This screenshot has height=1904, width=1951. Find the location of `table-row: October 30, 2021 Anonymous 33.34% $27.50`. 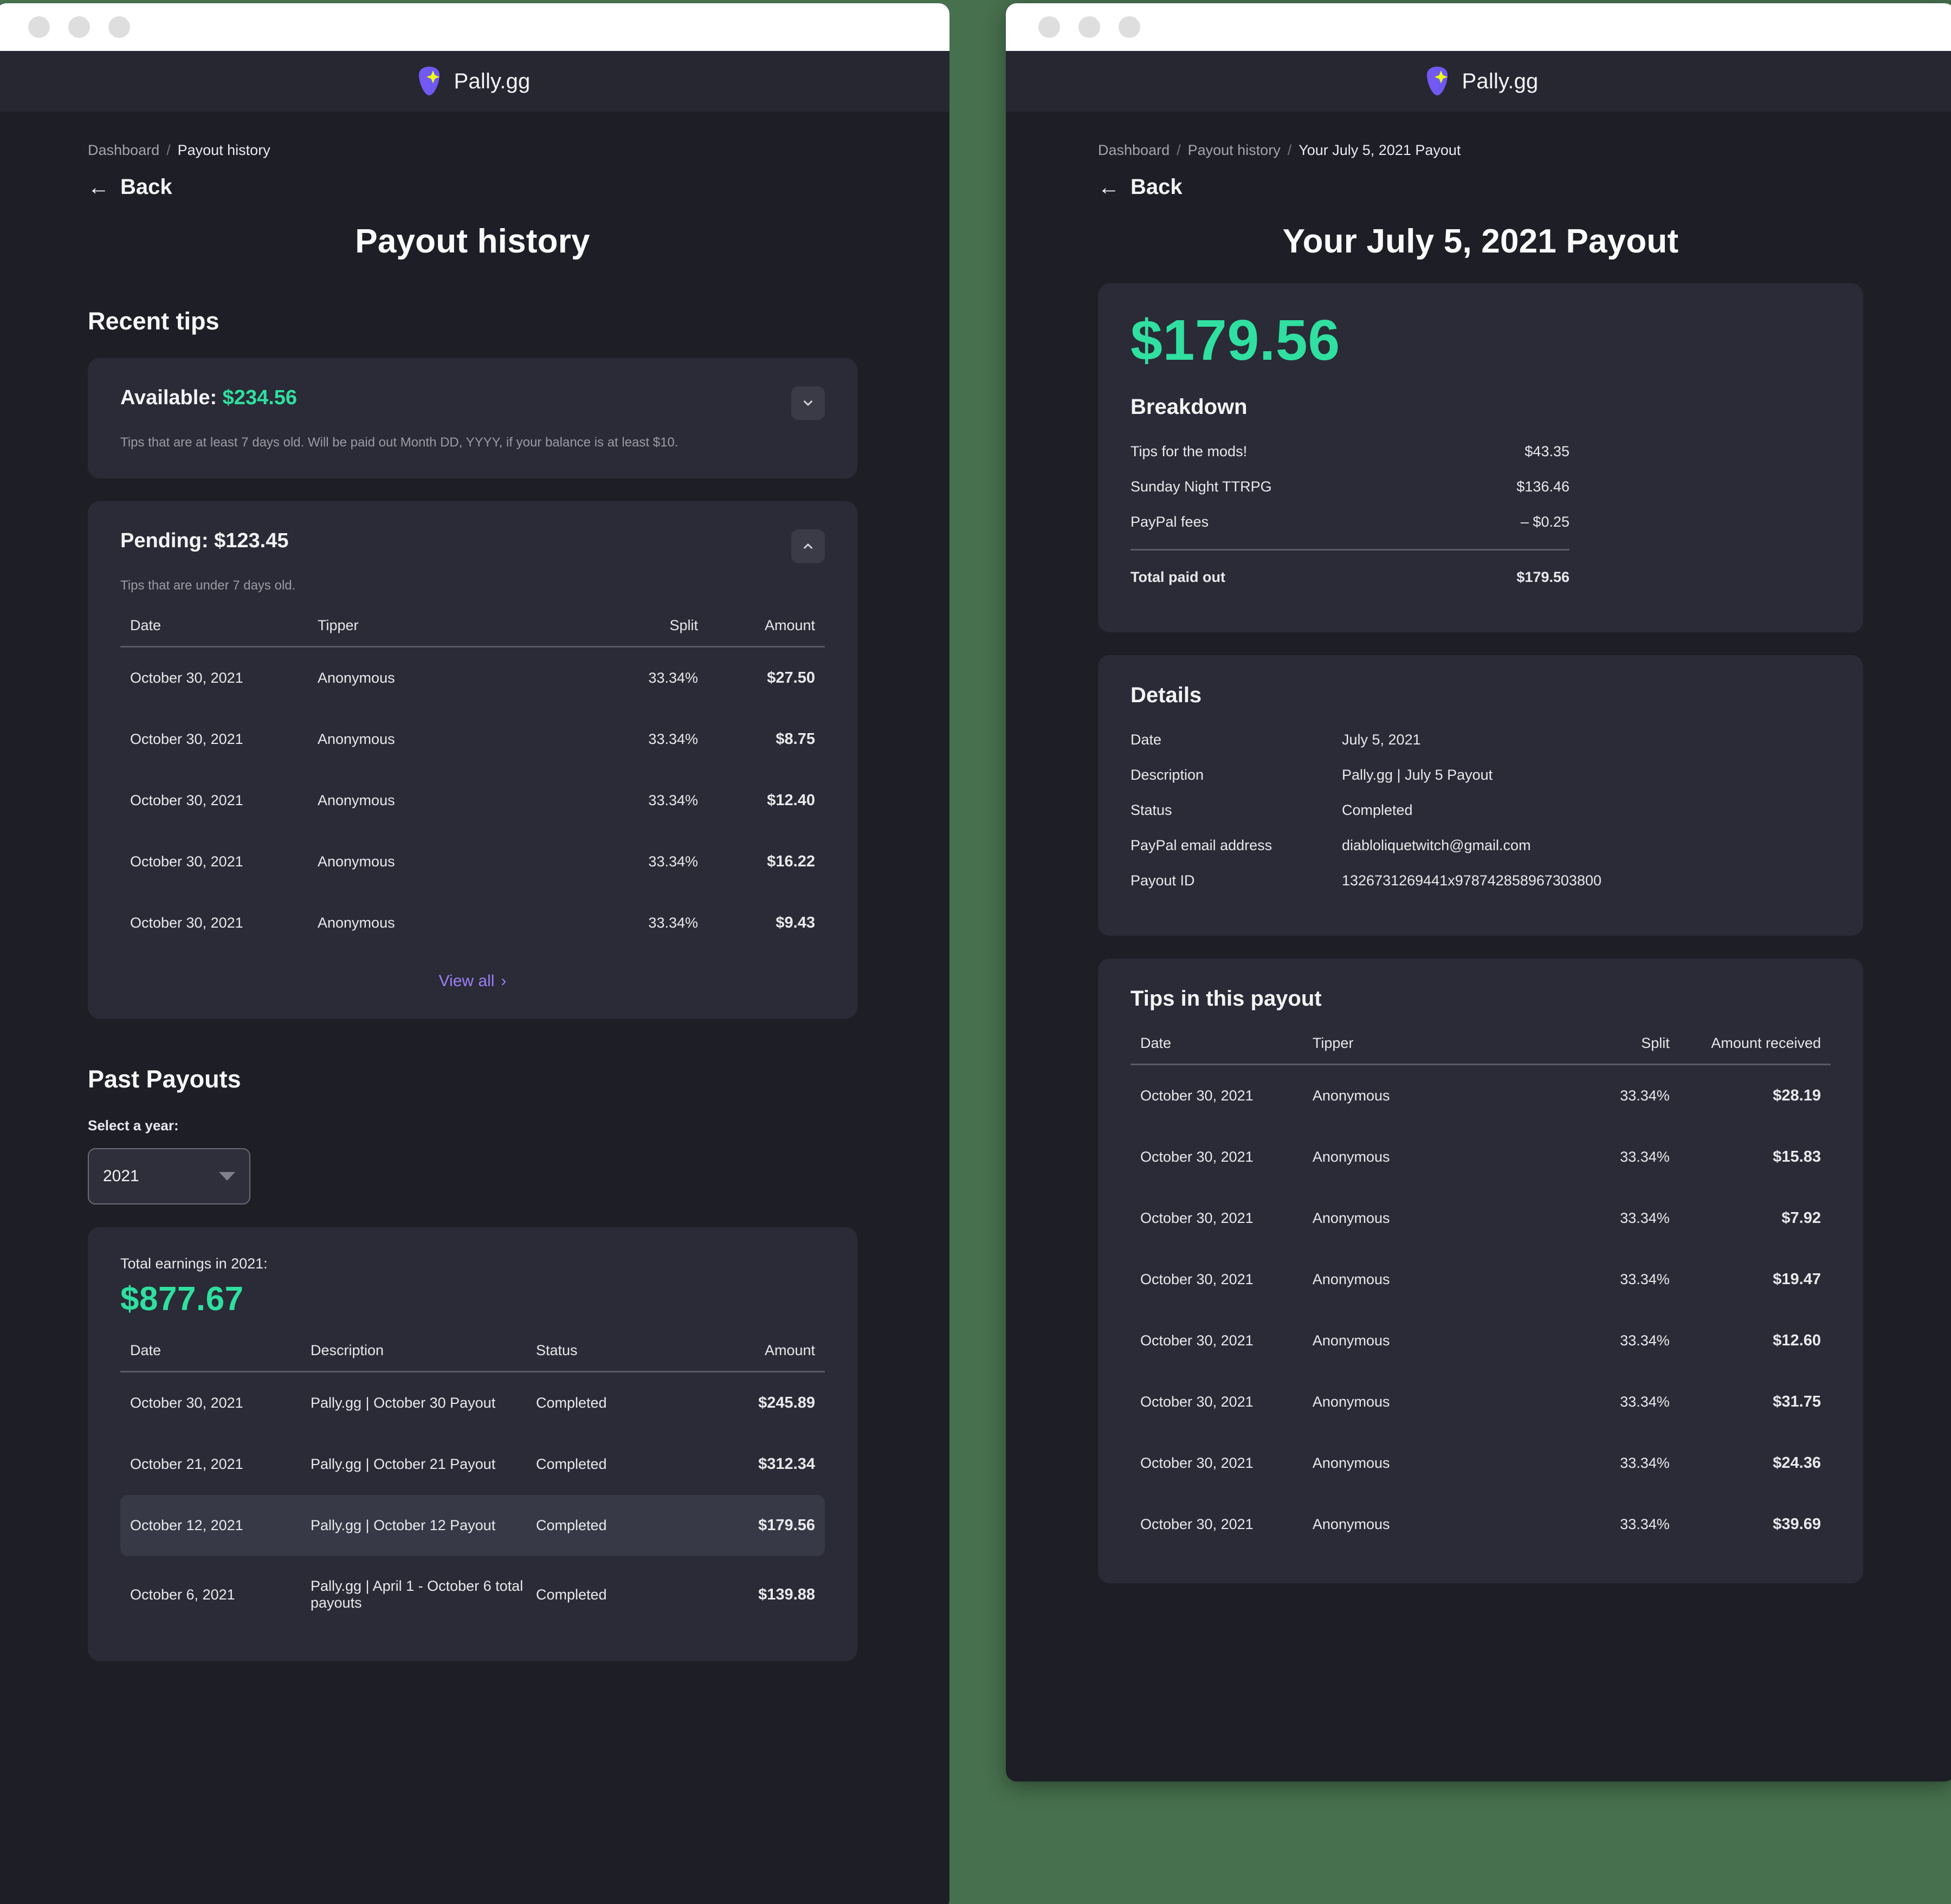

table-row: October 30, 2021 Anonymous 33.34% $27.50 is located at coordinates (472, 678).